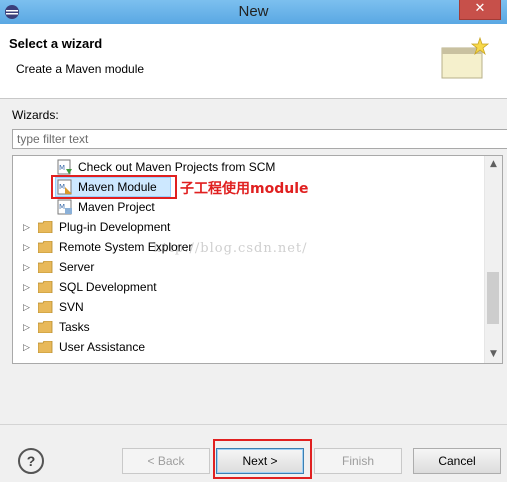 The image size is (507, 482). Describe the element at coordinates (253, 424) in the screenshot. I see `footer-divider` at that location.